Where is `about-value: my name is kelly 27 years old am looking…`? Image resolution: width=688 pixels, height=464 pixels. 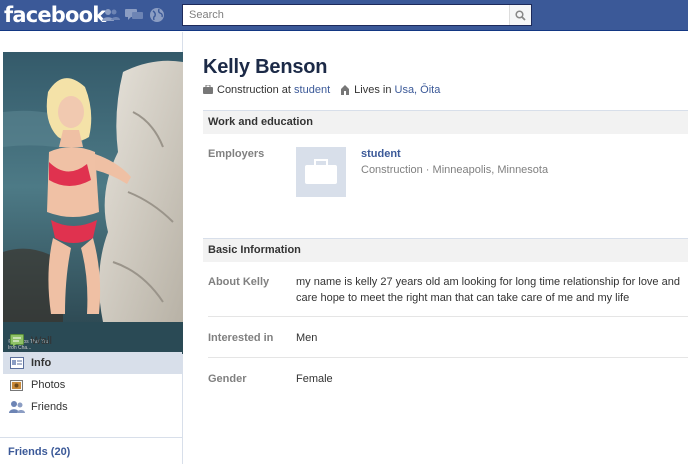
about-value: my name is kelly 27 years old am looking… is located at coordinates (488, 290).